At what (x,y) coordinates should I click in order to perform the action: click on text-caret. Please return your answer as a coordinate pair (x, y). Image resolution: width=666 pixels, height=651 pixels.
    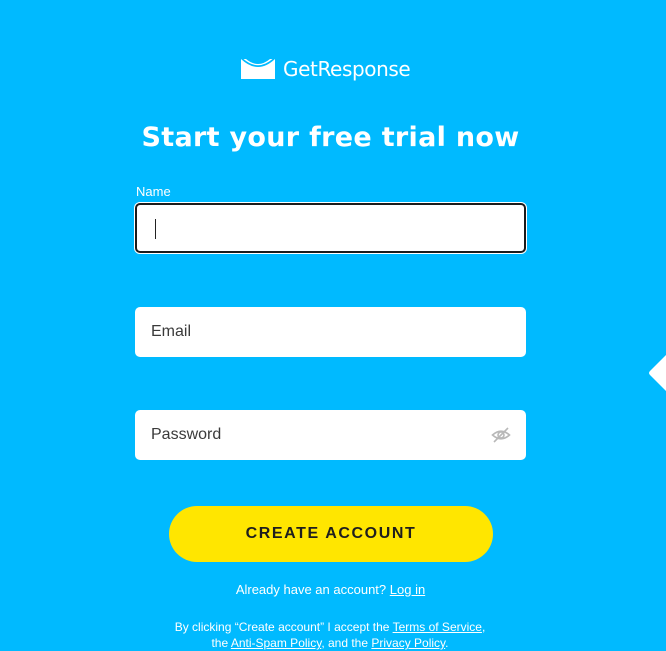
    Looking at the image, I should click on (155, 229).